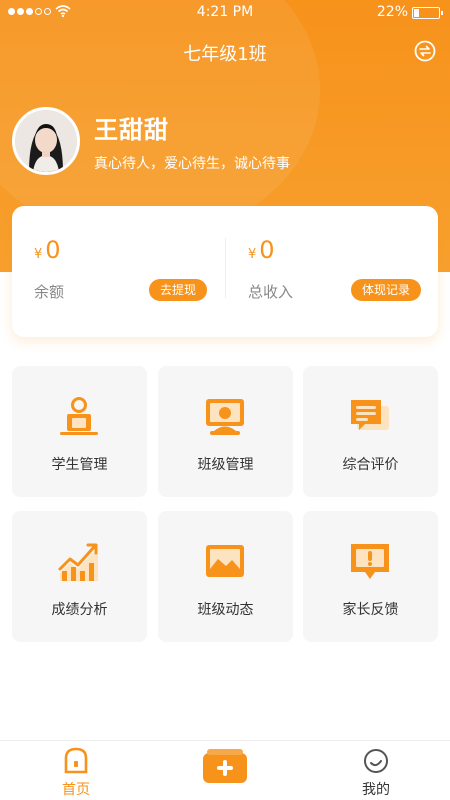  Describe the element at coordinates (370, 431) in the screenshot. I see `comprehensive-evaluation-tile: 综合评价` at that location.